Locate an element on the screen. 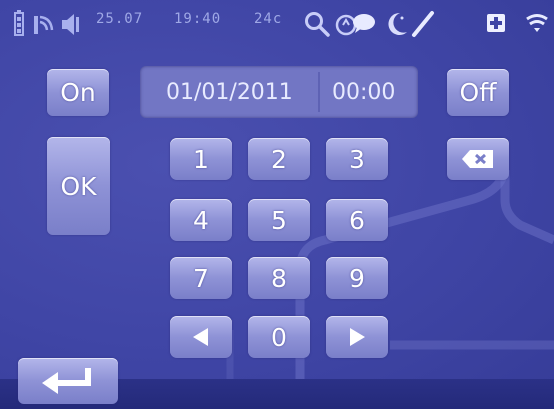 Image resolution: width=554 pixels, height=409 pixels. left-arrow-icon is located at coordinates (200, 337).